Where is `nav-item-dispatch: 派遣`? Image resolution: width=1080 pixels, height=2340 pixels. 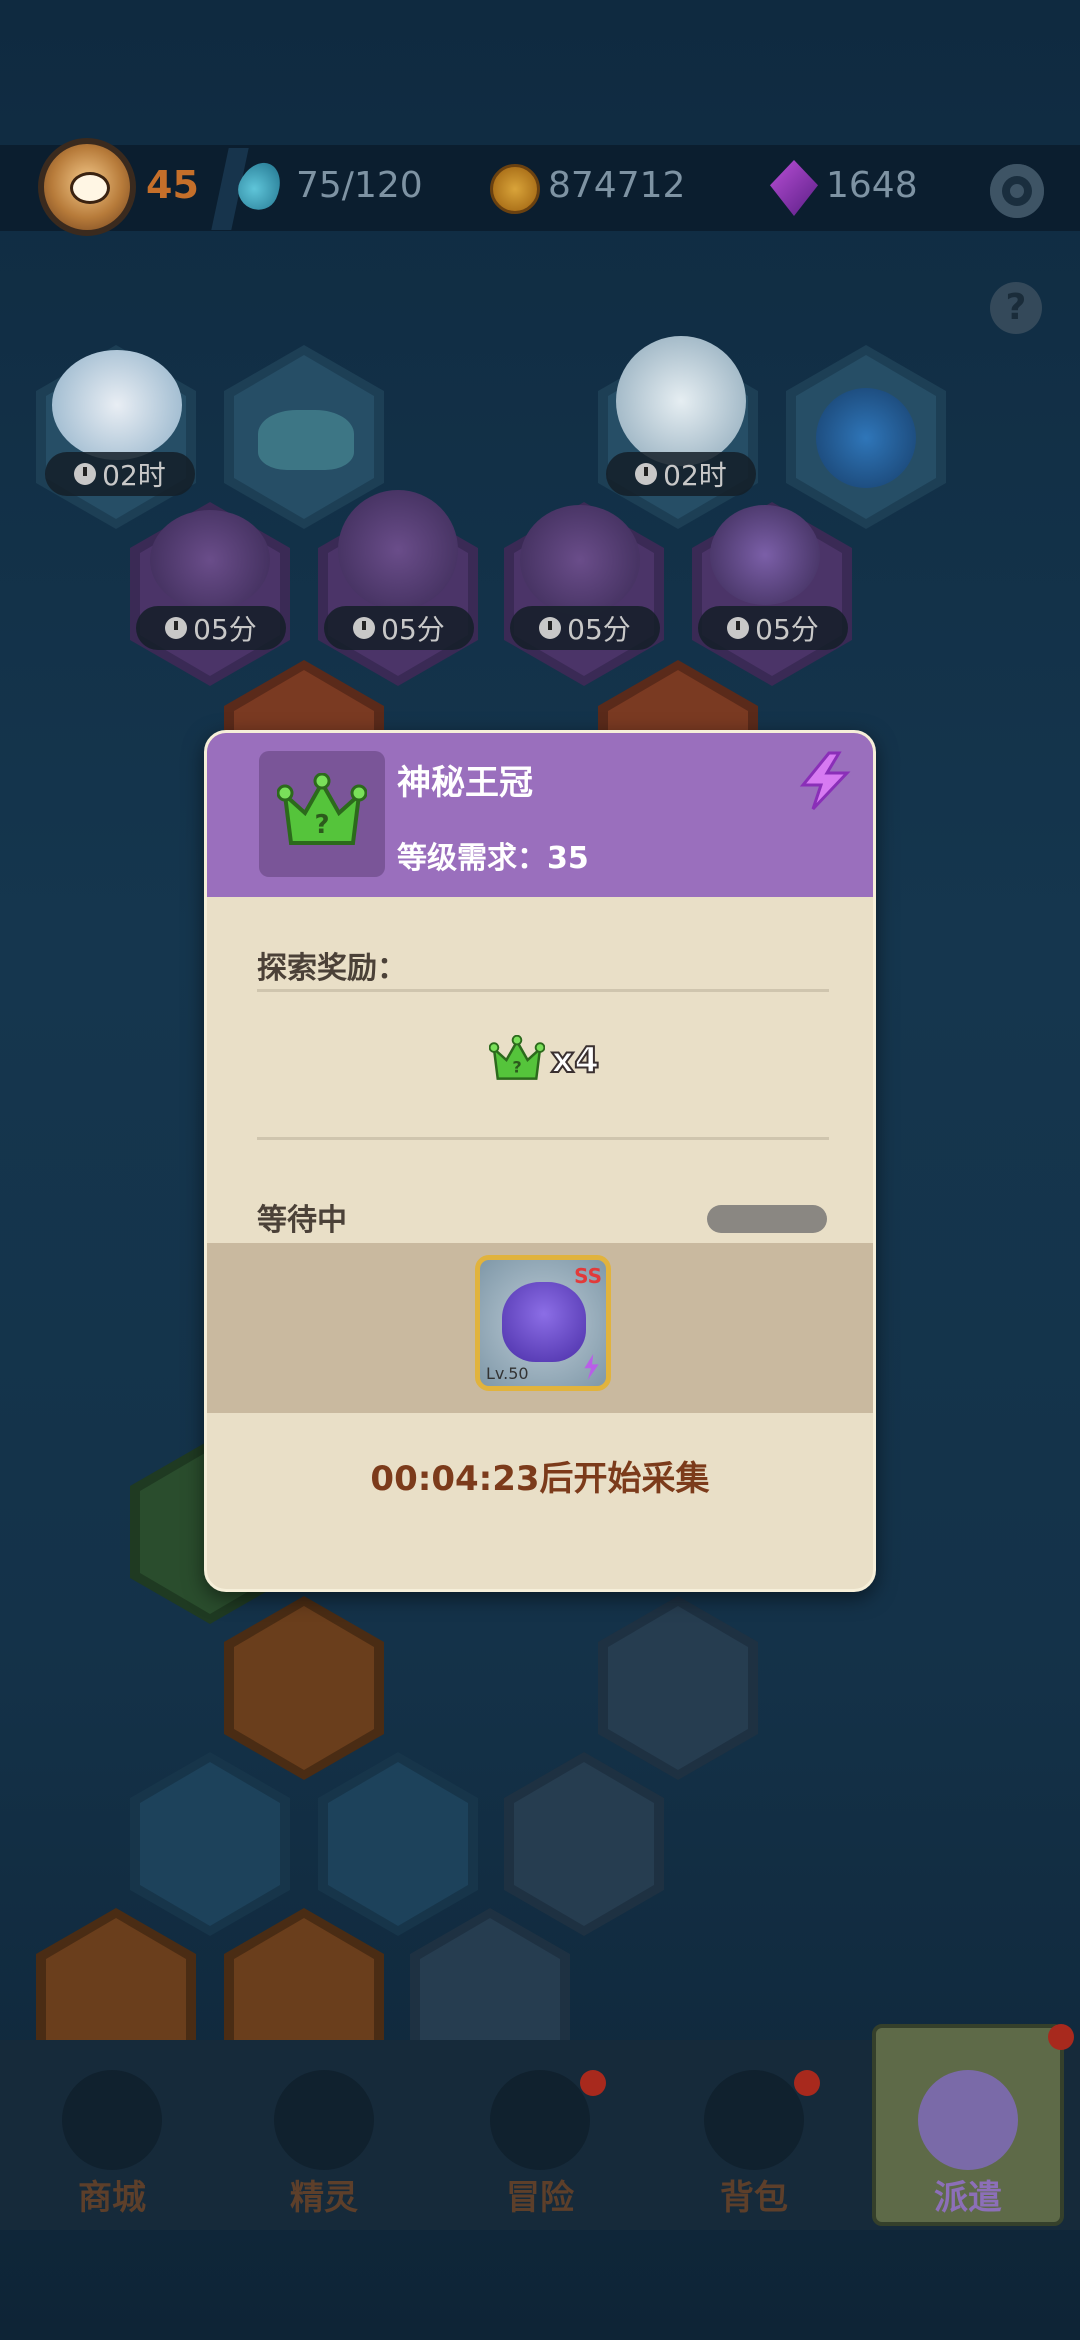
nav-item-dispatch: 派遣 is located at coordinates (981, 2127).